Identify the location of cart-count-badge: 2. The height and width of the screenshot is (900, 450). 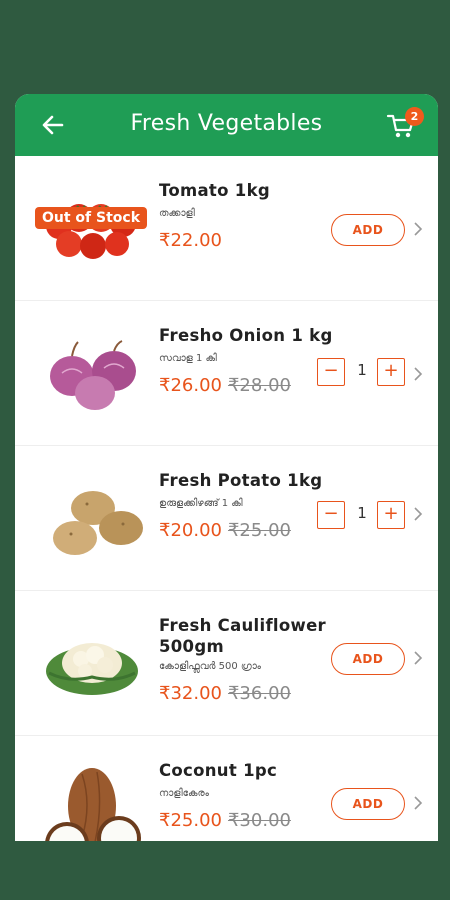
(414, 116).